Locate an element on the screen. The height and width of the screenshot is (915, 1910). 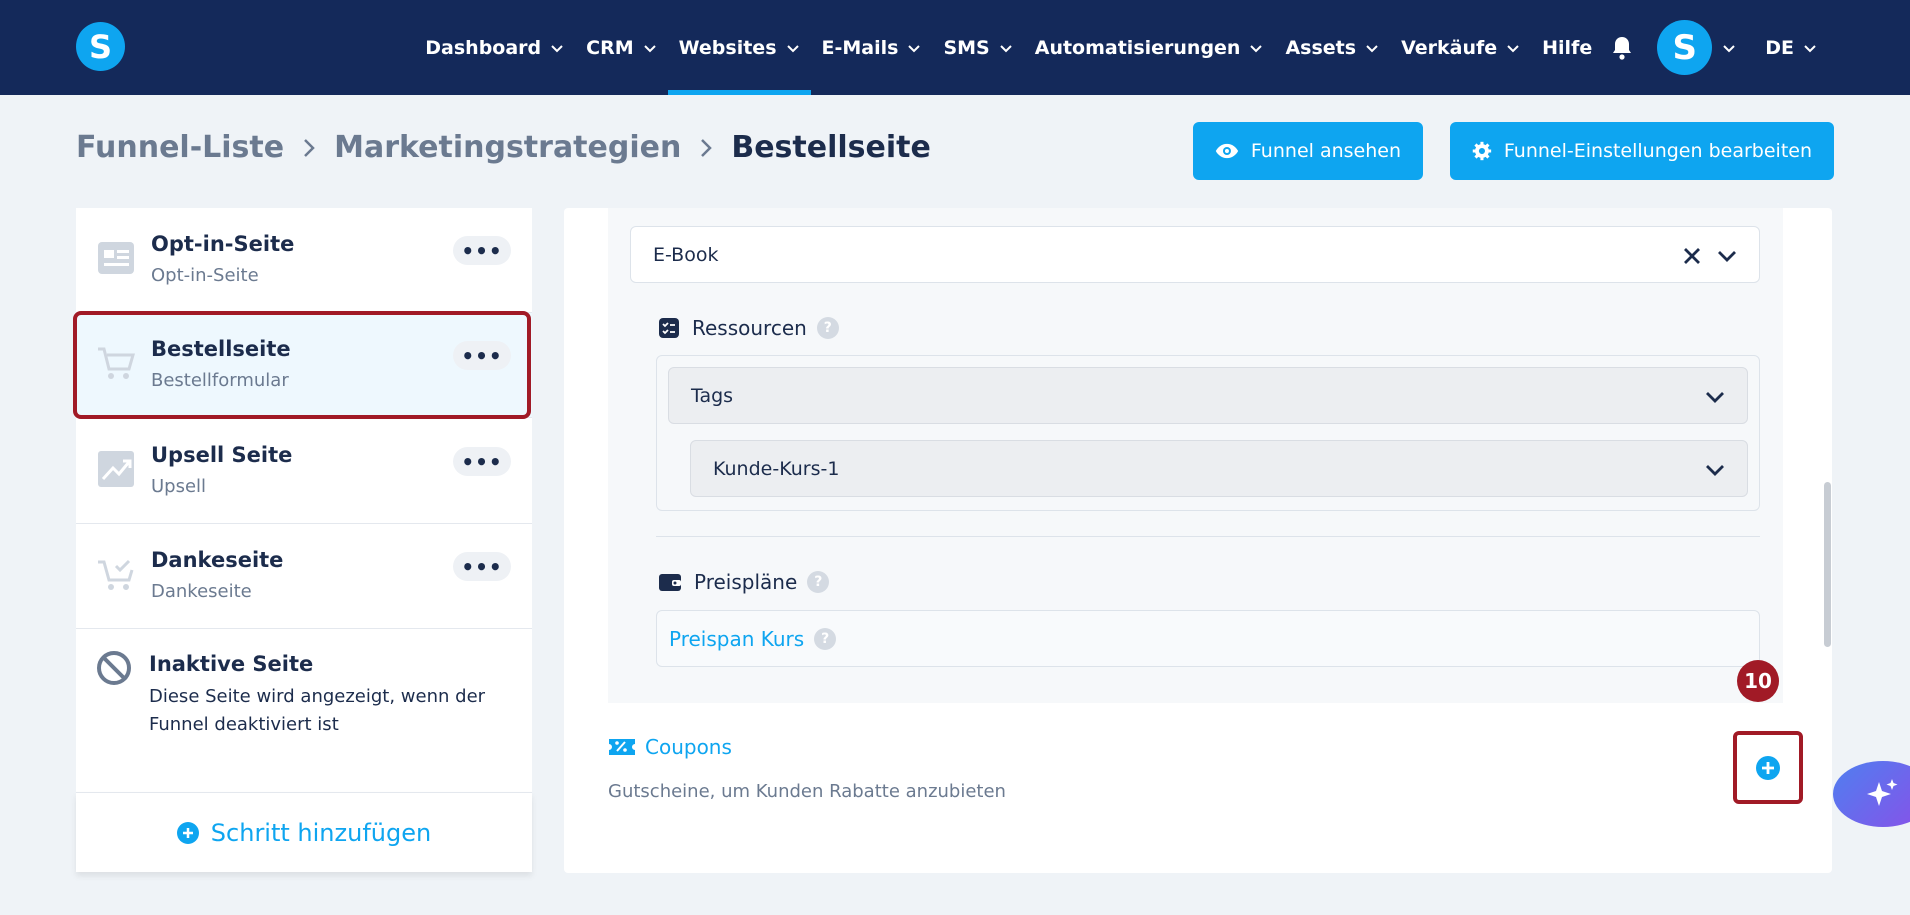
nav-emails: E-Mails is located at coordinates (872, 47).